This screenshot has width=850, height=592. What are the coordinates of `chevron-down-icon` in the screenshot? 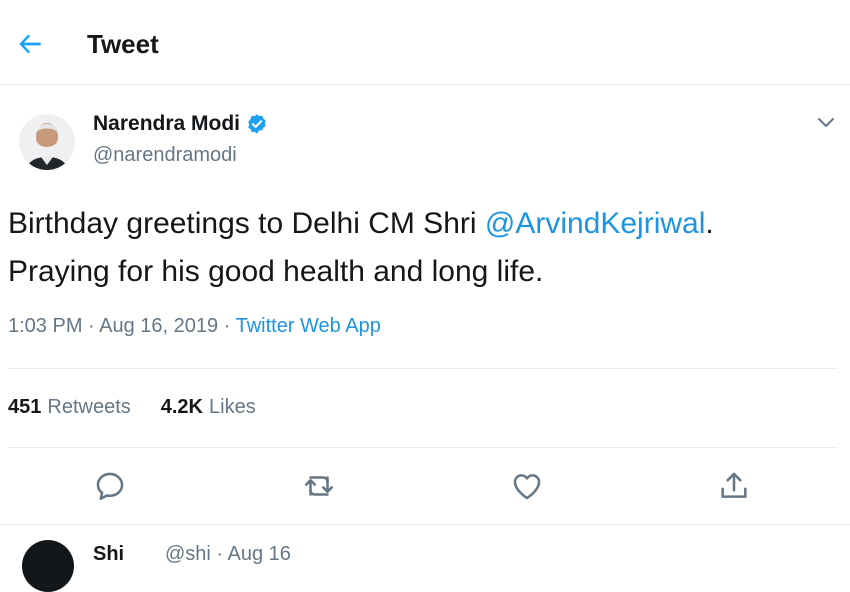 It's located at (826, 122).